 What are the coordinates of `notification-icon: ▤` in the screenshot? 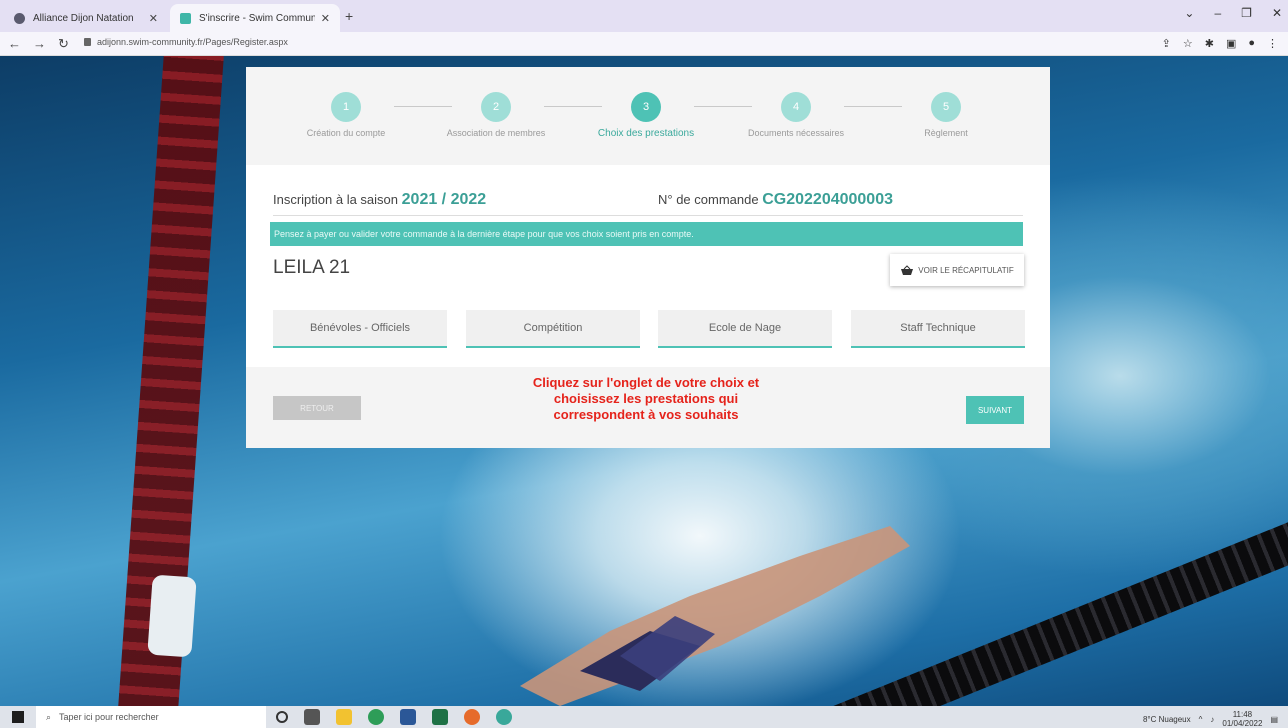 It's located at (1274, 719).